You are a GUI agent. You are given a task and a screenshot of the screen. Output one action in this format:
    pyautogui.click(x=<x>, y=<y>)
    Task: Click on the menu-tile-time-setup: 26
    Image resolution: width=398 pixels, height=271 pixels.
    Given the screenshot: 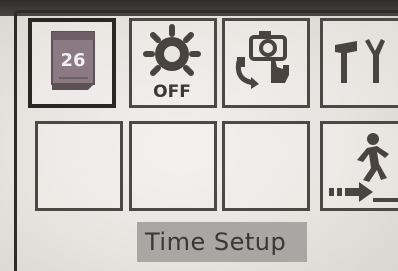 What is the action you would take?
    pyautogui.click(x=72, y=63)
    